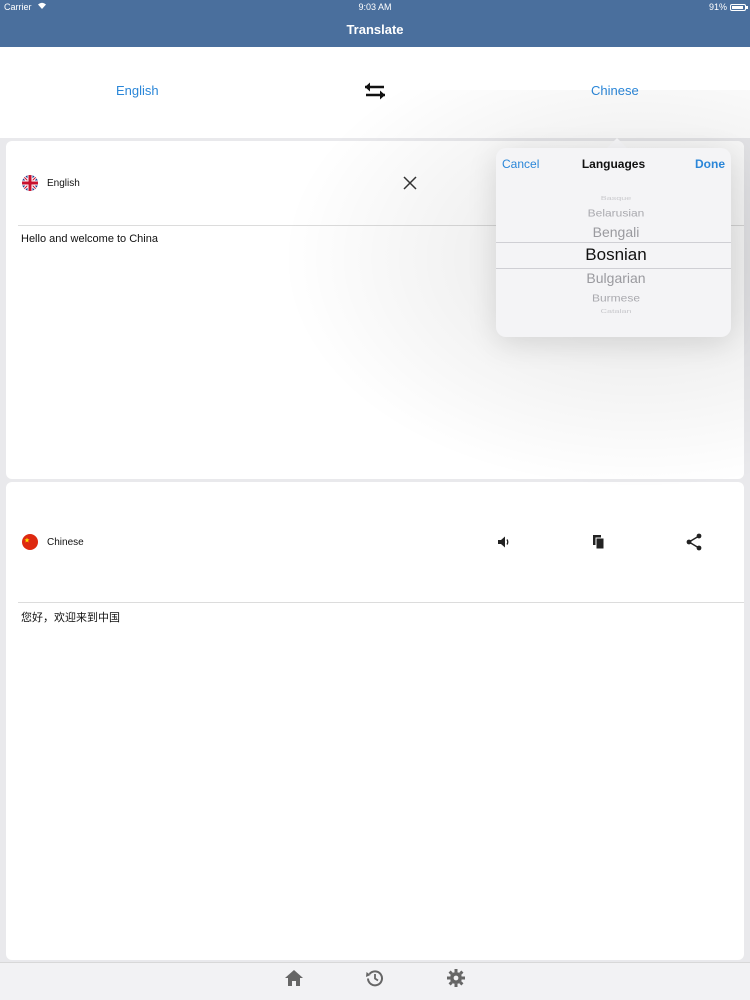 The height and width of the screenshot is (1000, 750). I want to click on history-icon, so click(375, 978).